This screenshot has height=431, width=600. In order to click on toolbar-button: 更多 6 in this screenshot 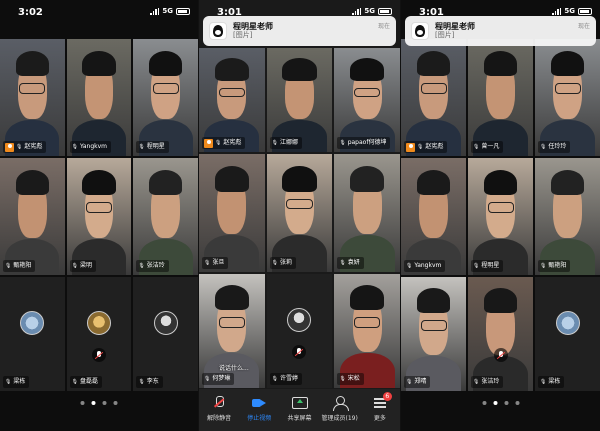, I will do `click(380, 407)`.